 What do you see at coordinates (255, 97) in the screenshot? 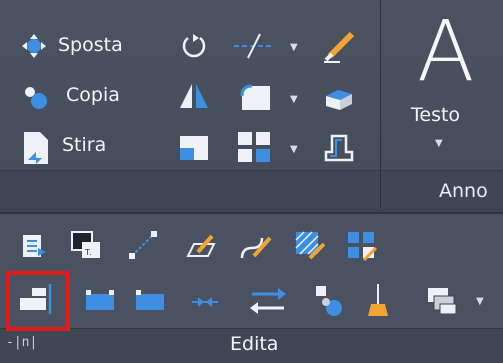
I see `fillet-icon` at bounding box center [255, 97].